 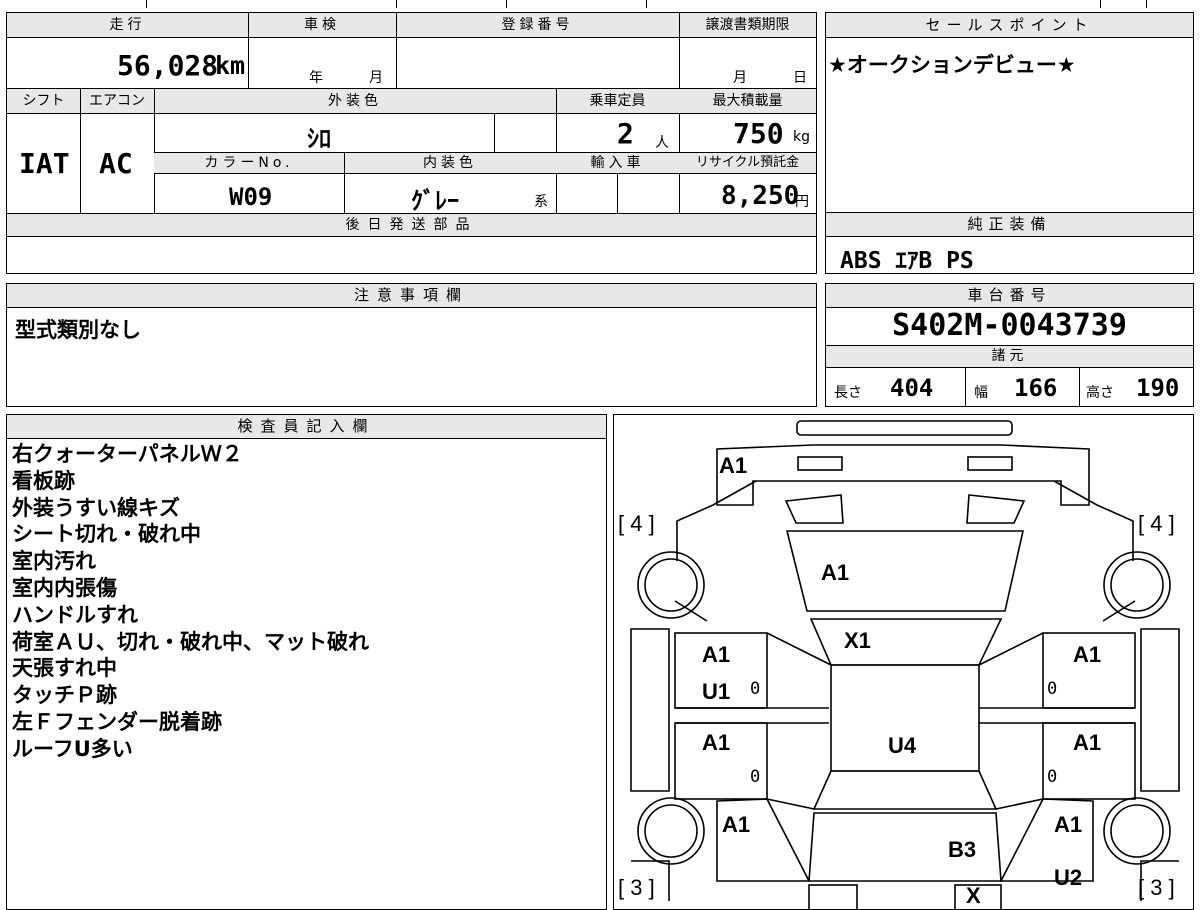 What do you see at coordinates (902, 745) in the screenshot?
I see `mark-roof: U4` at bounding box center [902, 745].